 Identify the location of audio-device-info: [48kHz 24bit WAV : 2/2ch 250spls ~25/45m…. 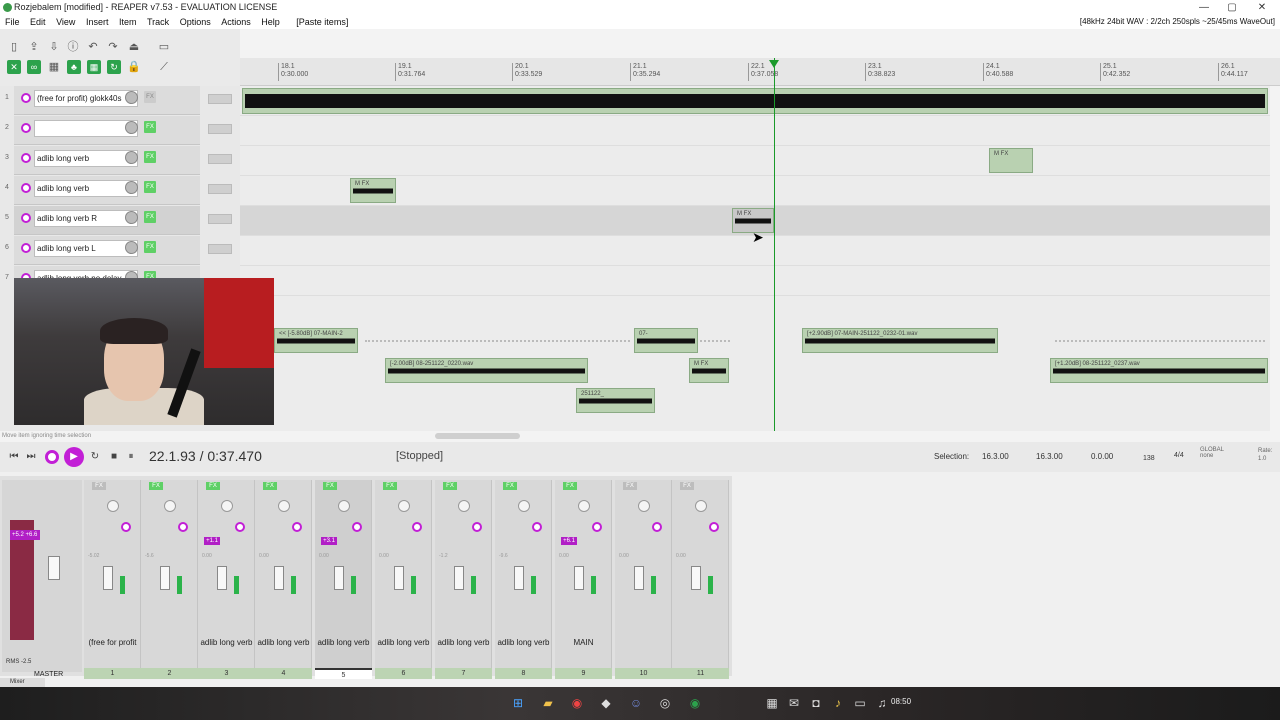
(1177, 22).